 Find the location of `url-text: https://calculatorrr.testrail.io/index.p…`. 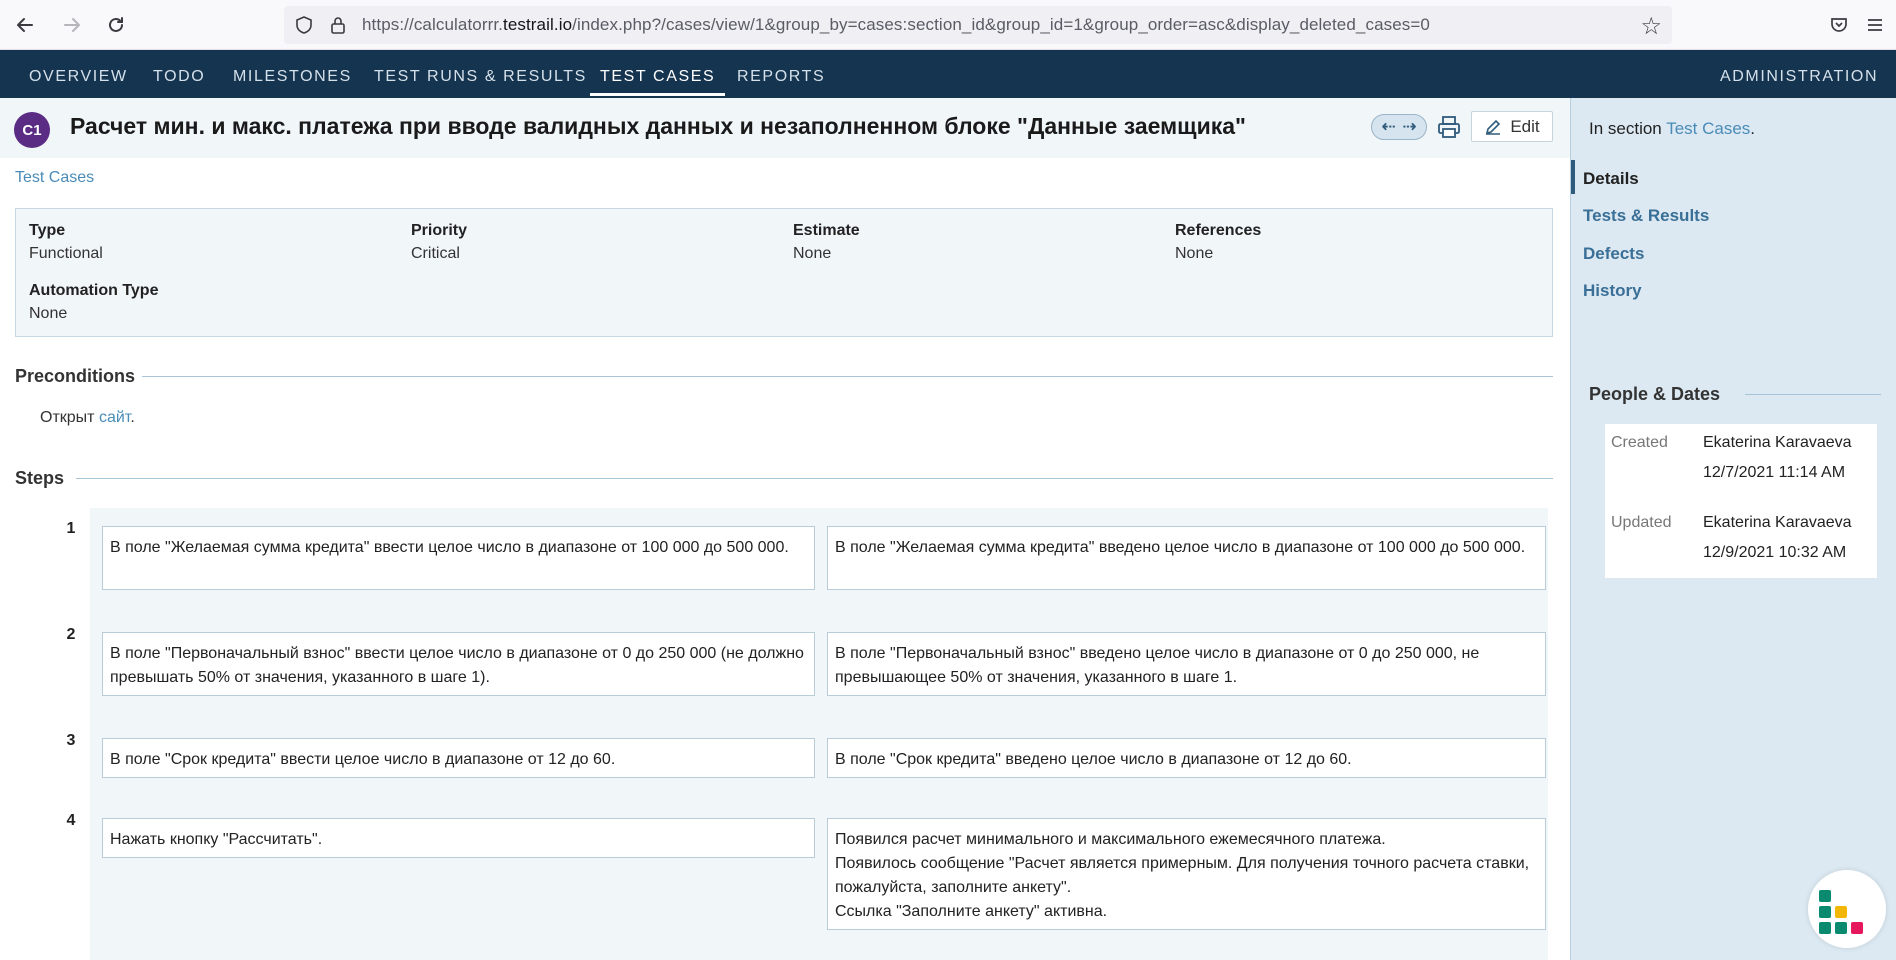

url-text: https://calculatorrr.testrail.io/index.p… is located at coordinates (896, 24).